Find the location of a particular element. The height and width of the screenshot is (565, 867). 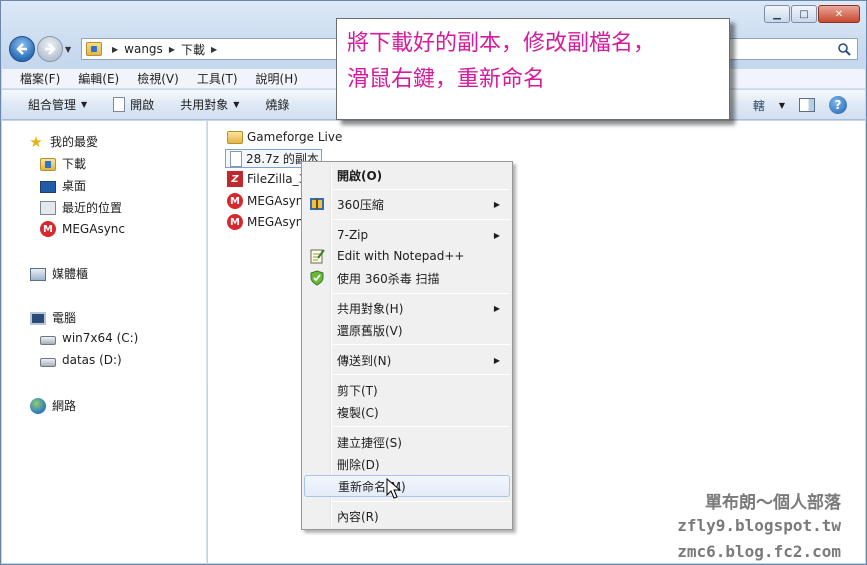

menu-item-sendto: 傳送到(N) ▶ is located at coordinates (407, 360).